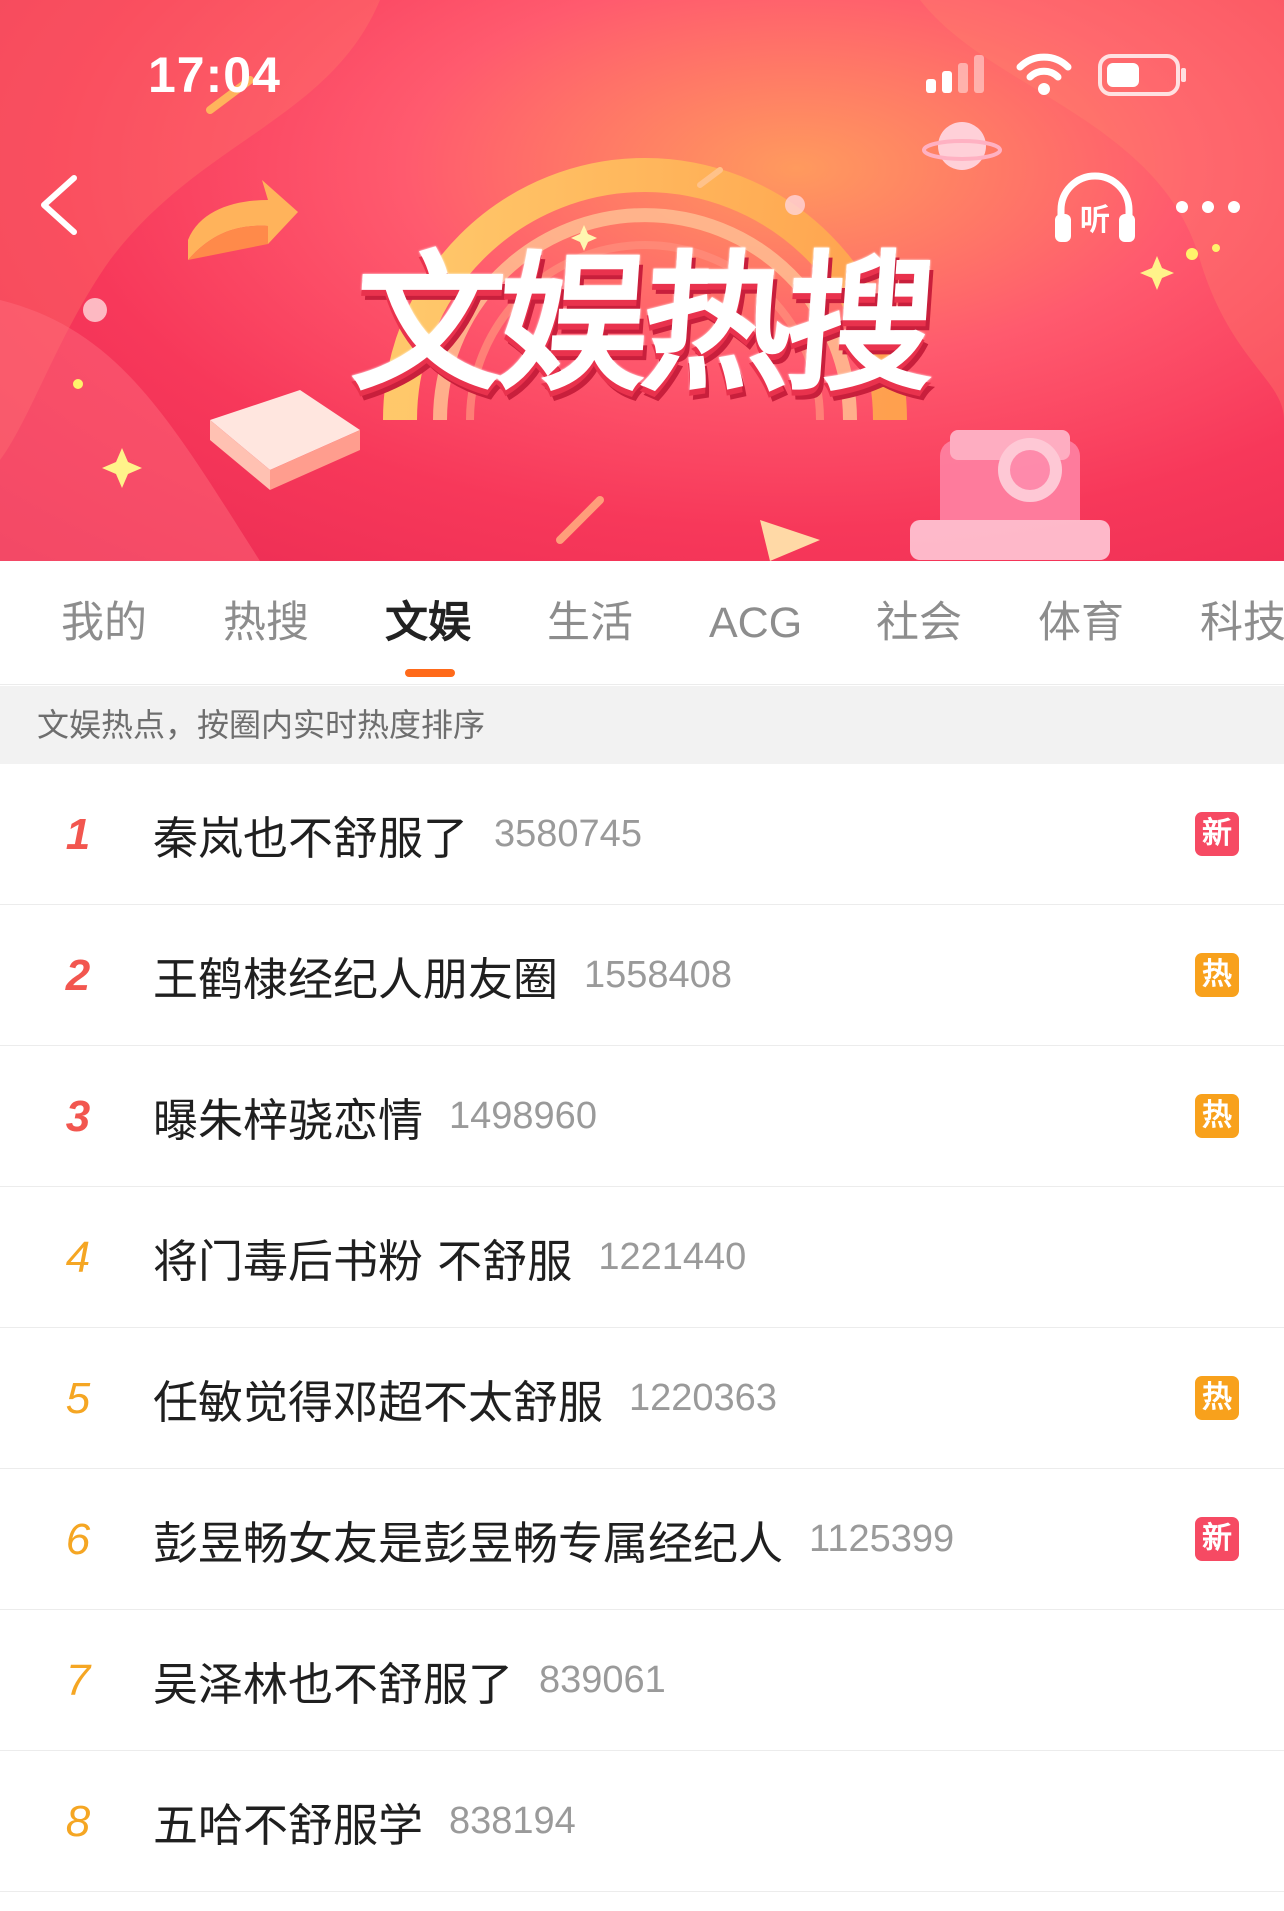  I want to click on heat-count: 1498960, so click(523, 1116).